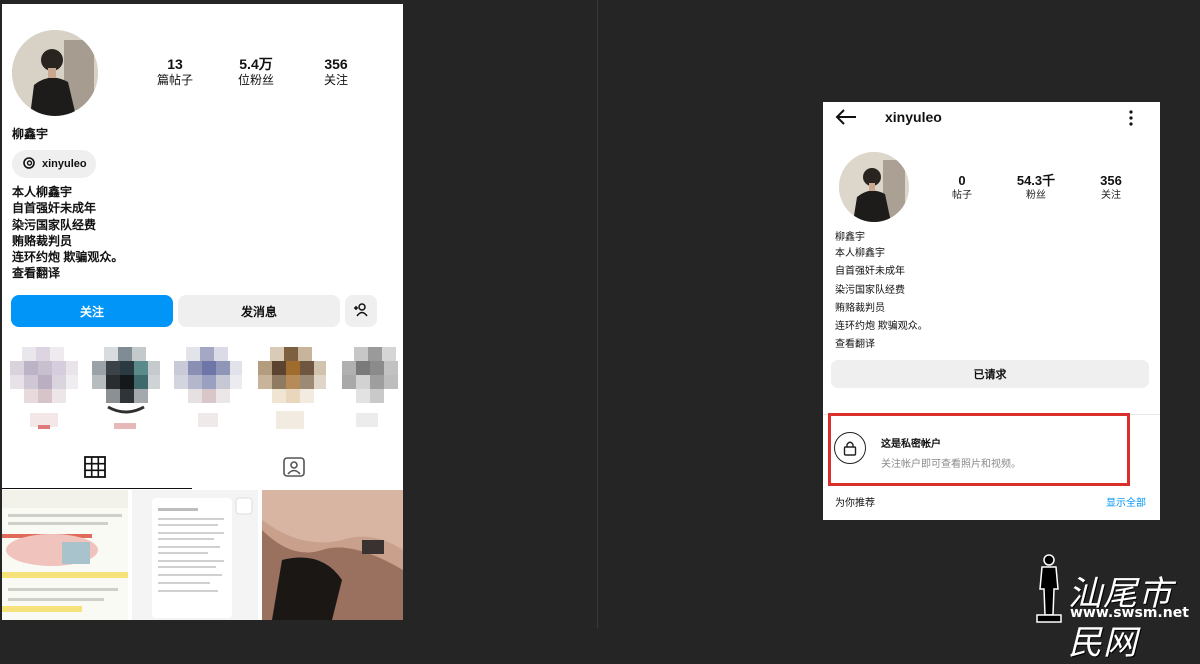  I want to click on stat-followers: 54.3千 粉丝, so click(1036, 188).